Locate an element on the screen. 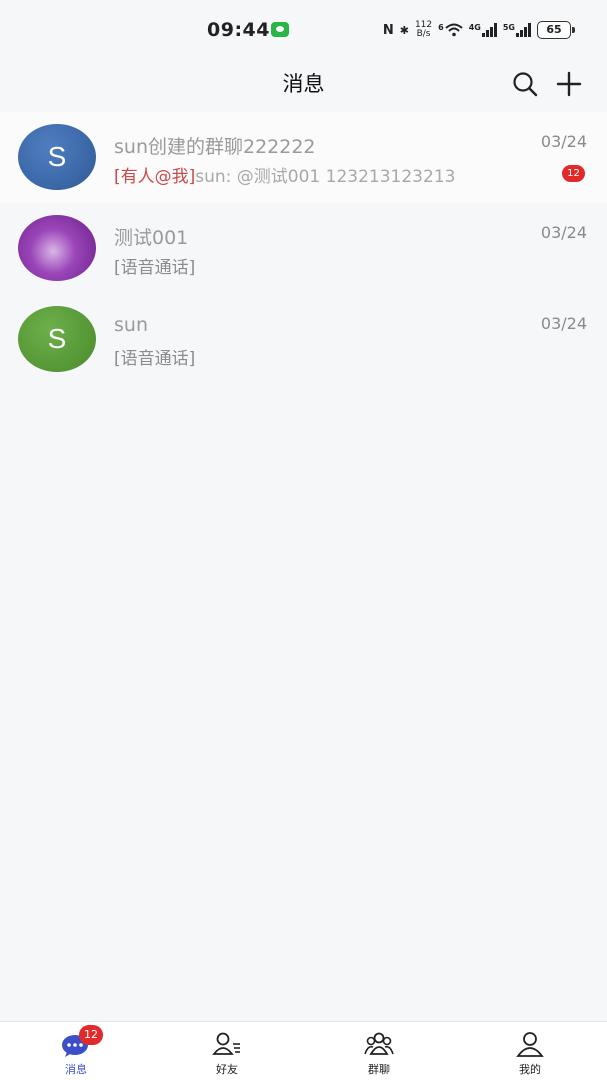  tab-label: 我的 is located at coordinates (530, 1069).